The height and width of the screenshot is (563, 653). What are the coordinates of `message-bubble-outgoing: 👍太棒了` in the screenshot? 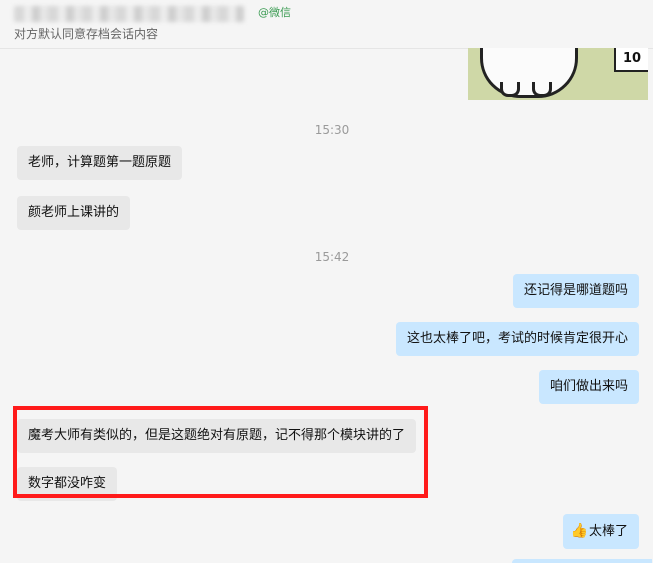 It's located at (600, 531).